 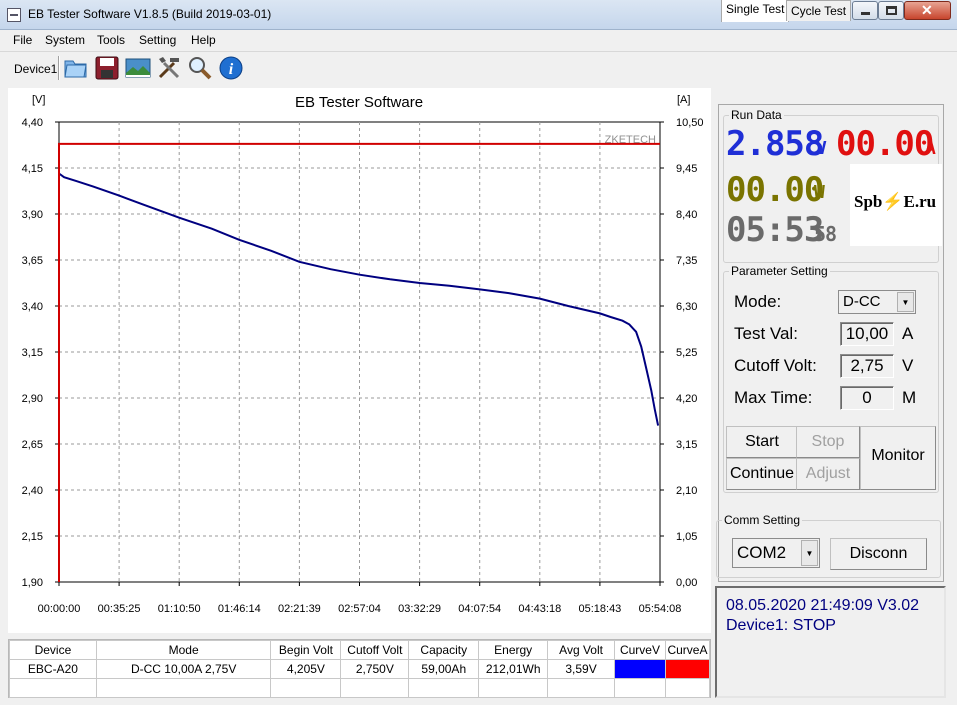 I want to click on status-datetime: 08.05.2020 21:49:09 V3.02, so click(x=823, y=605).